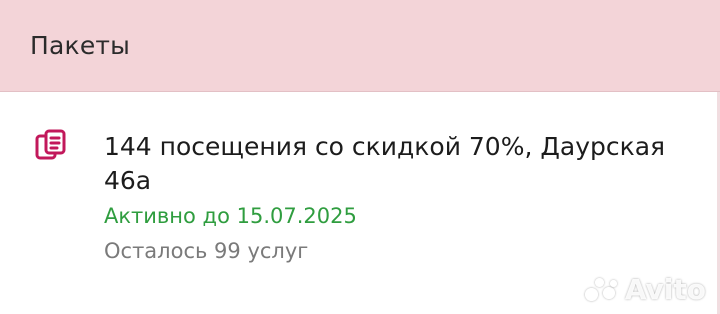  What do you see at coordinates (230, 216) in the screenshot?
I see `package-status: Активно до 15.07.2025` at bounding box center [230, 216].